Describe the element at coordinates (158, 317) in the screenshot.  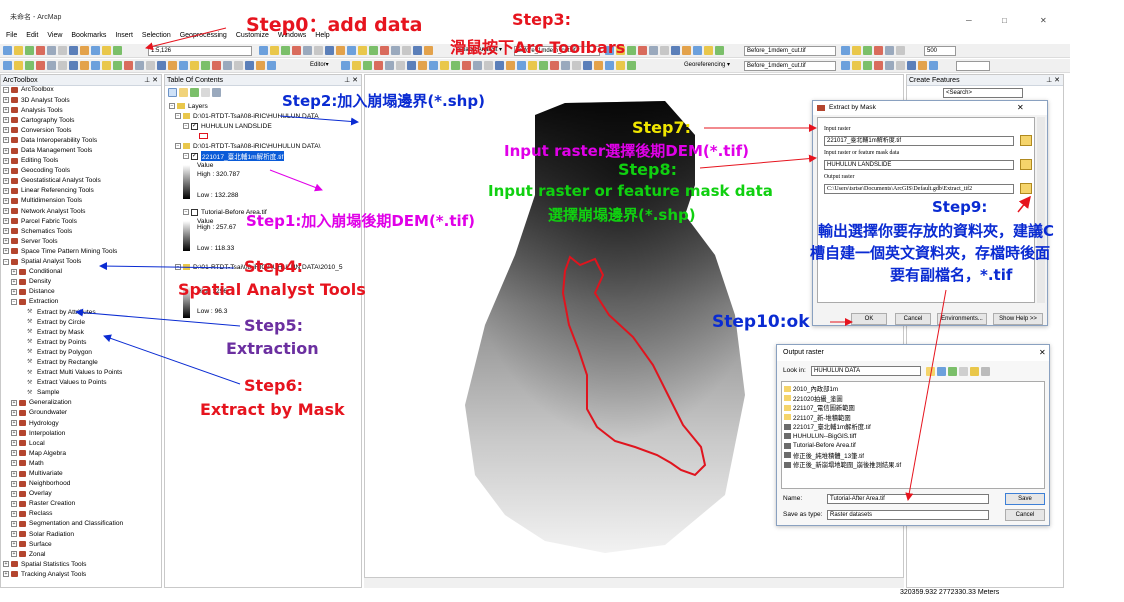
I see `arrow-step5` at that location.